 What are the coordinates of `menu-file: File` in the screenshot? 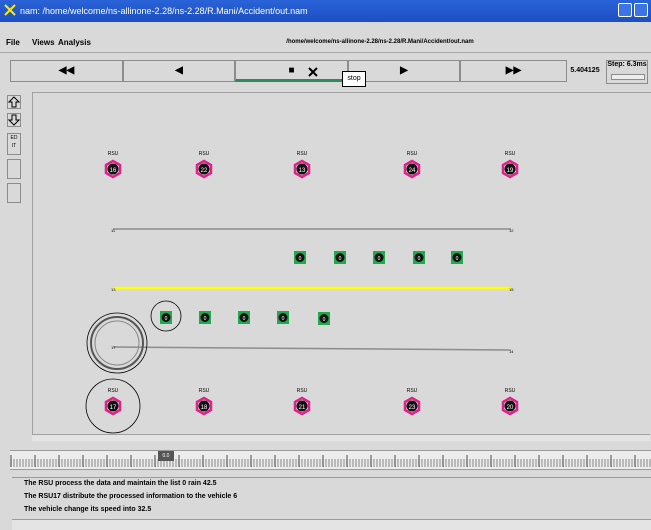 It's located at (13, 42).